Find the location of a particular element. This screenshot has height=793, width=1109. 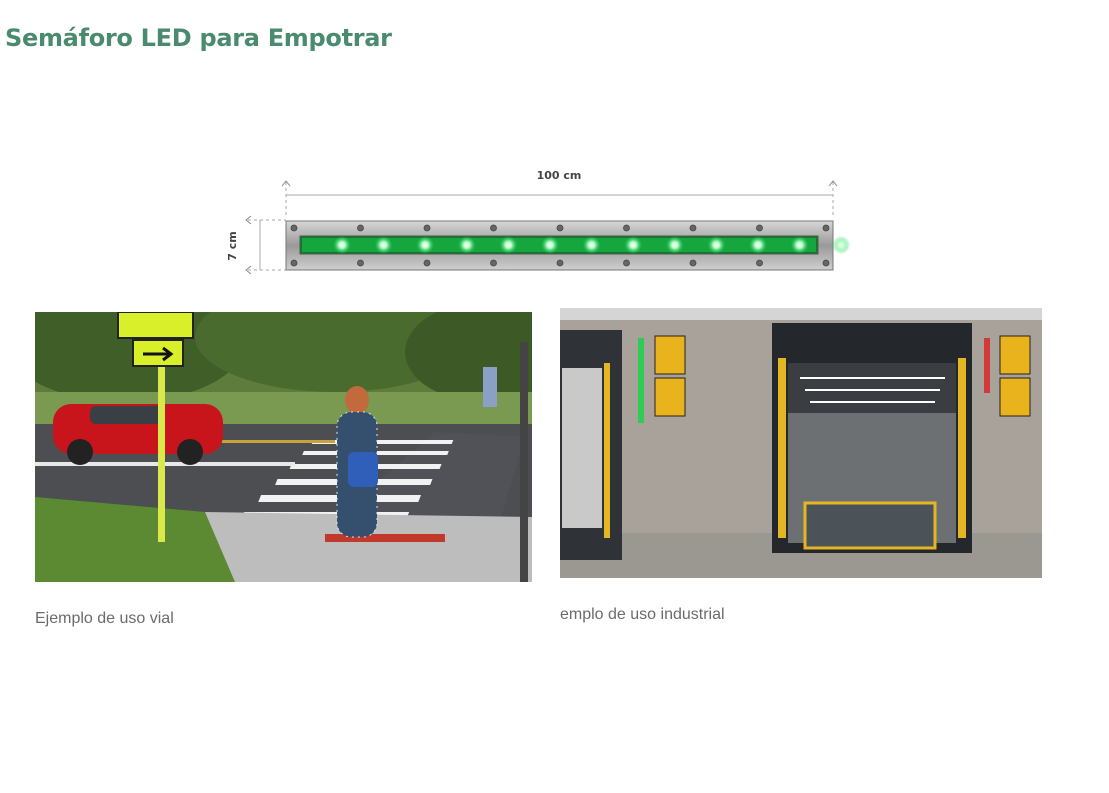

led-bar-drawing: 100 cm 7 cm is located at coordinates (538, 222).